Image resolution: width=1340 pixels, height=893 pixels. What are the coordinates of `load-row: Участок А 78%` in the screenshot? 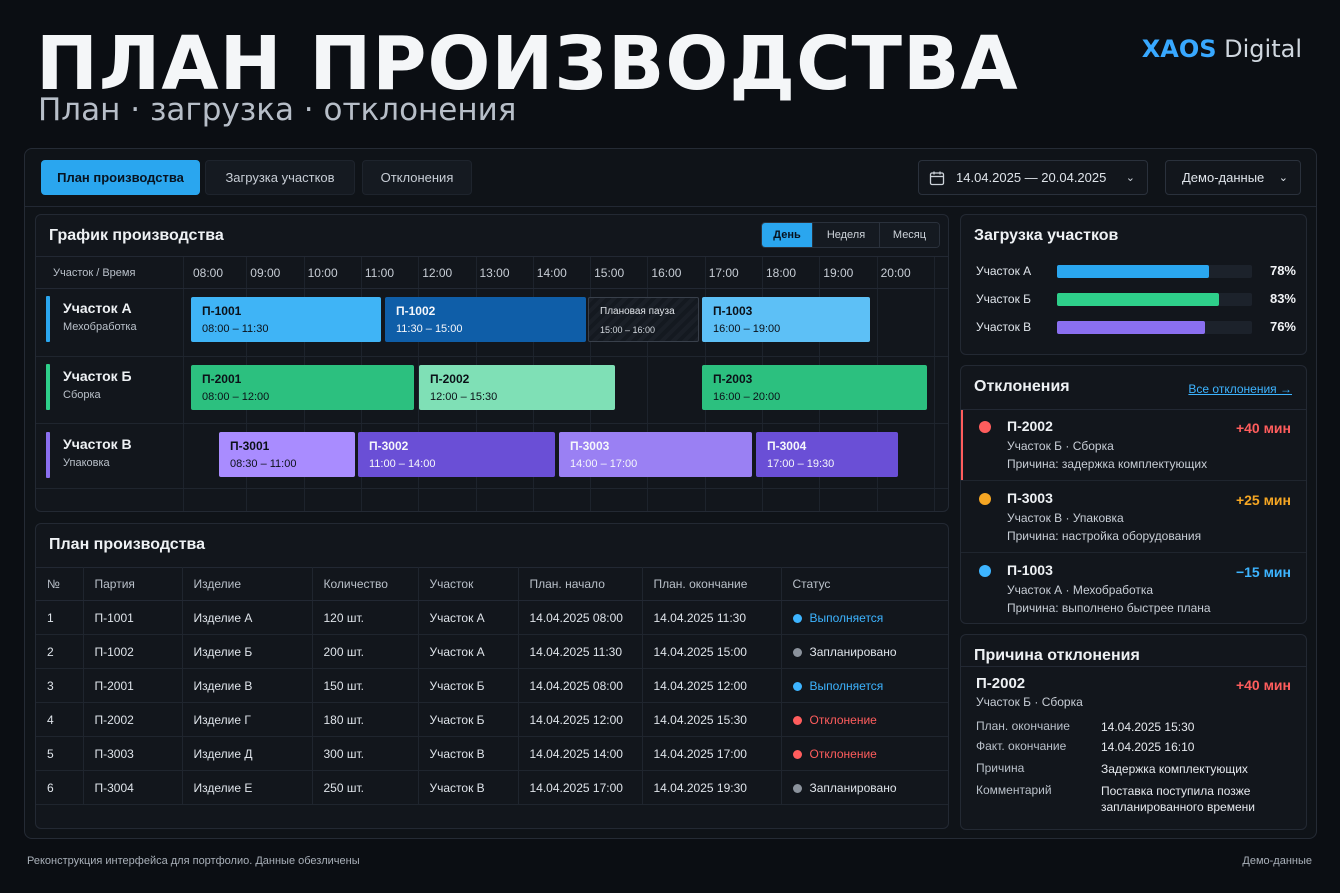 It's located at (1136, 271).